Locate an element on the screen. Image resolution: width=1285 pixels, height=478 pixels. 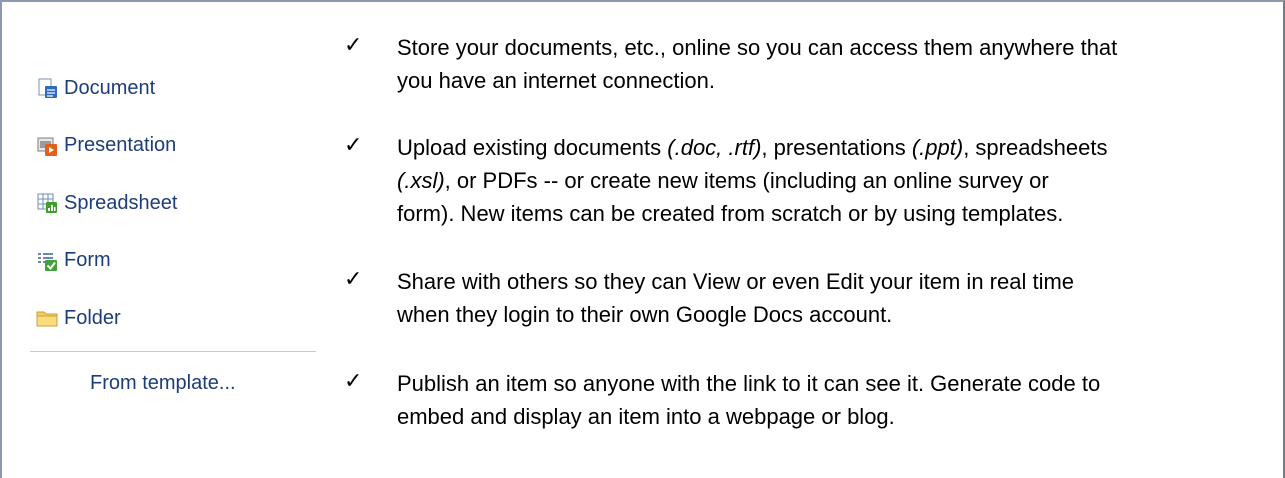
menu-divider is located at coordinates (173, 351).